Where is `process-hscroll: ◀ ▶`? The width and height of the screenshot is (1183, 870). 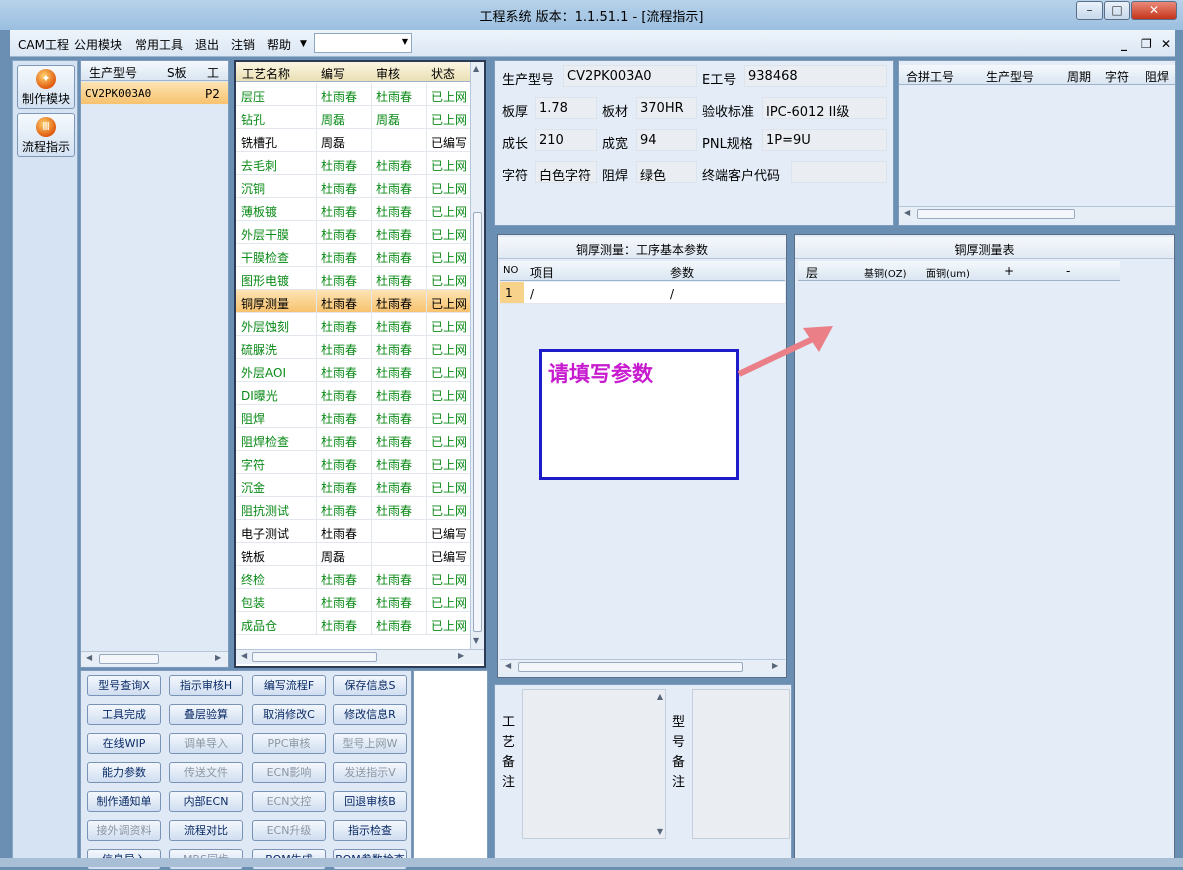
process-hscroll: ◀ ▶ is located at coordinates (360, 656).